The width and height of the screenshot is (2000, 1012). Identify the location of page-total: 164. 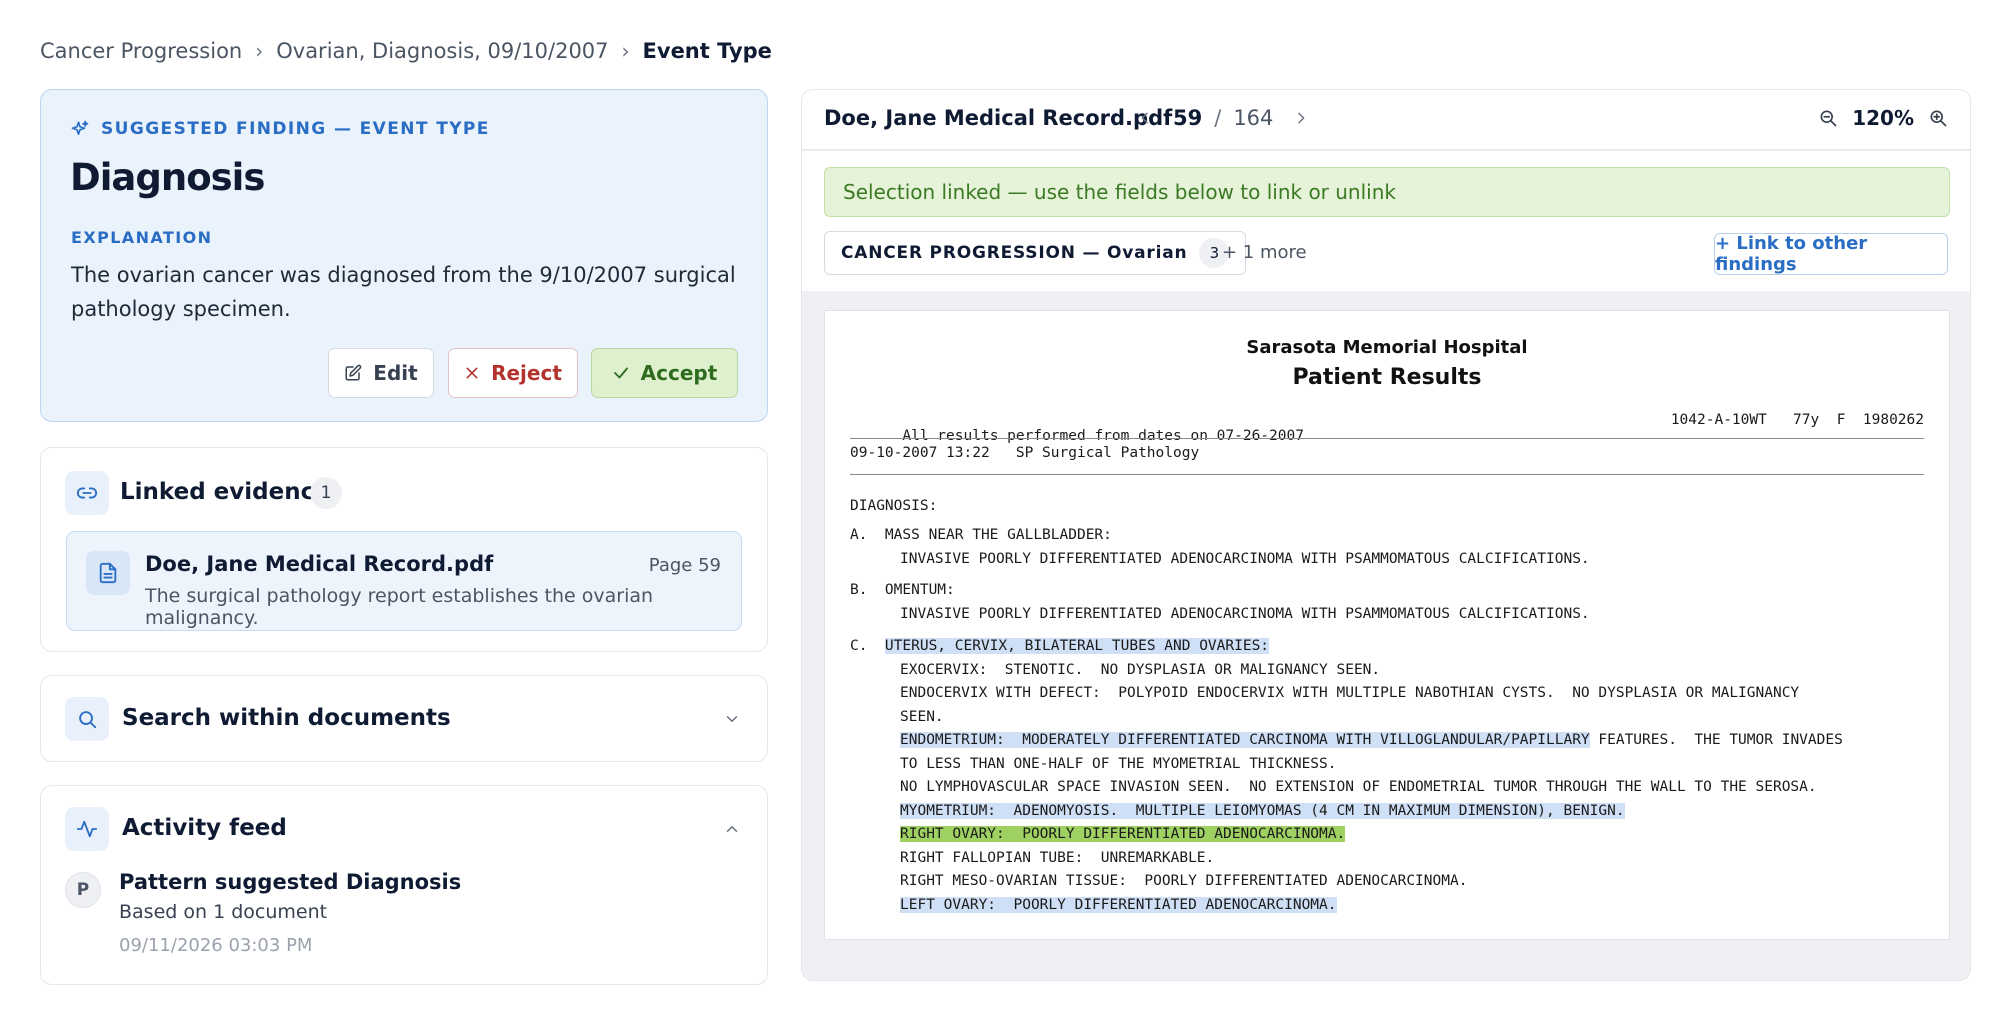
(1253, 118).